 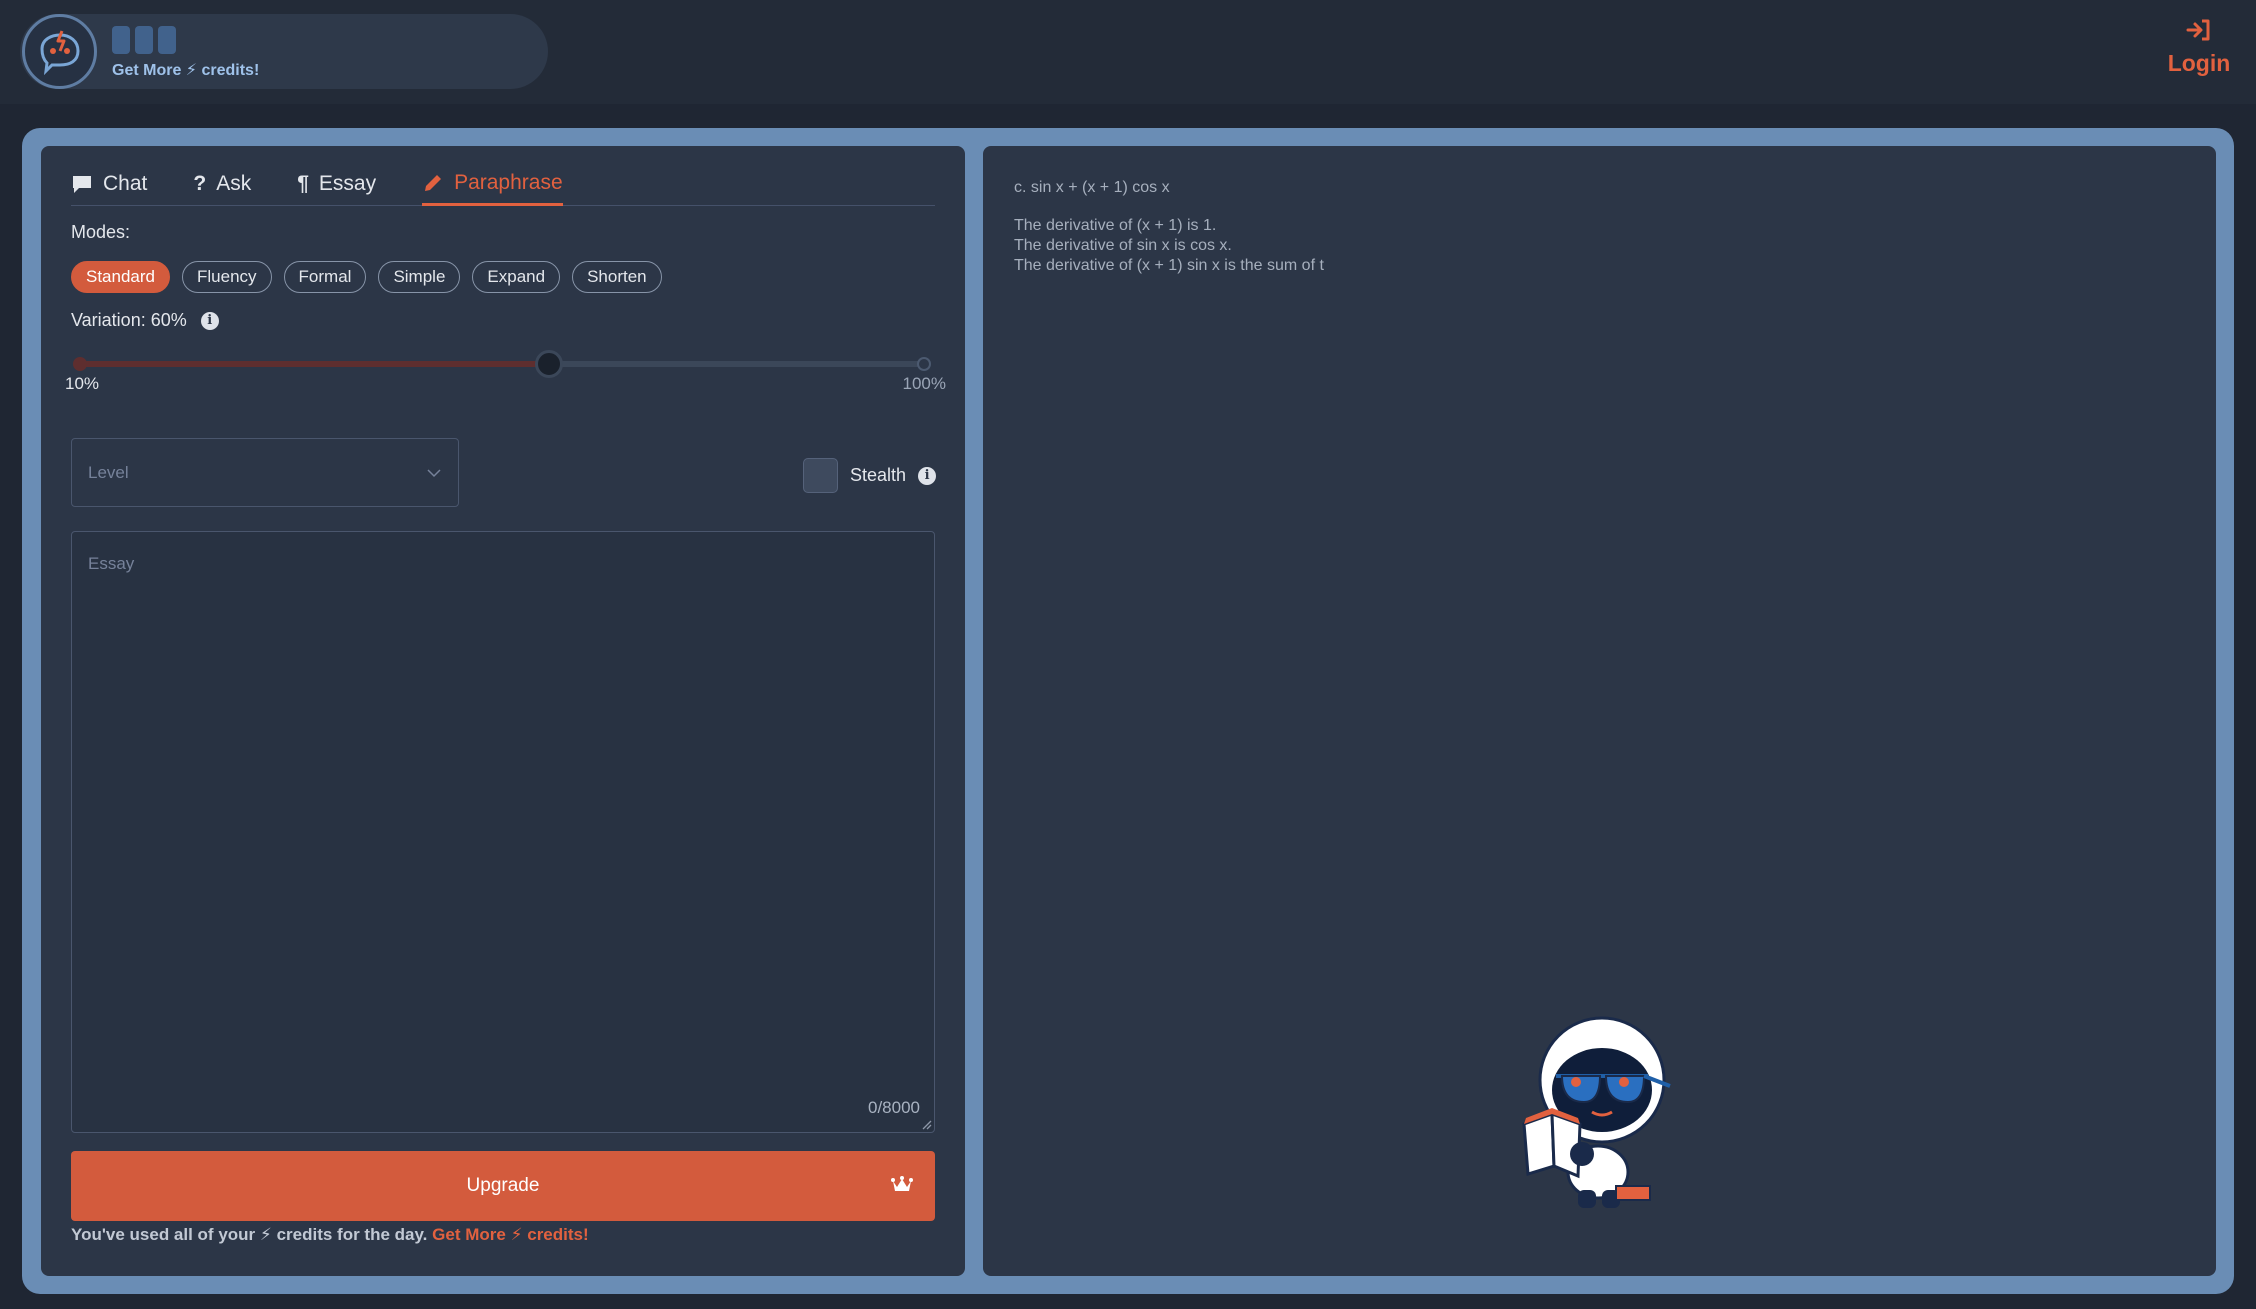 I want to click on paragraph-icon: ¶, so click(x=303, y=183).